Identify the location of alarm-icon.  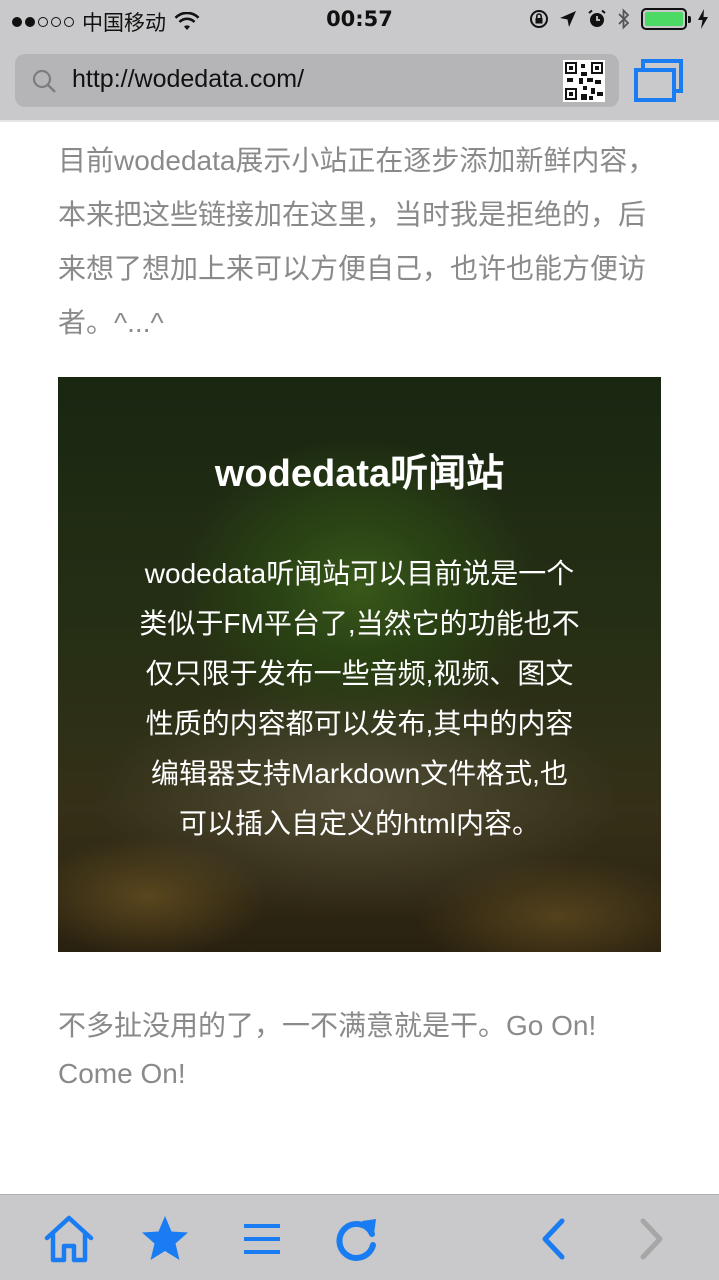
(597, 18).